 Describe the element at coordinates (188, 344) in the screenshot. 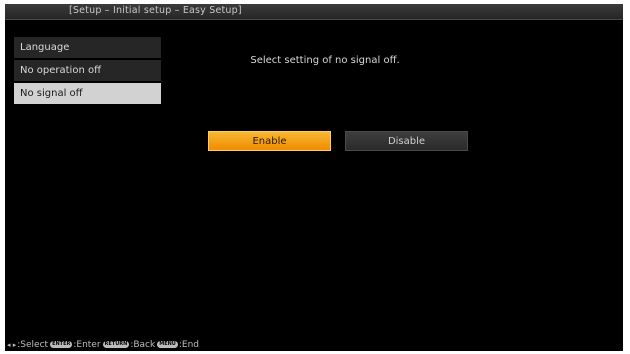

I see `end-hint: :End` at that location.